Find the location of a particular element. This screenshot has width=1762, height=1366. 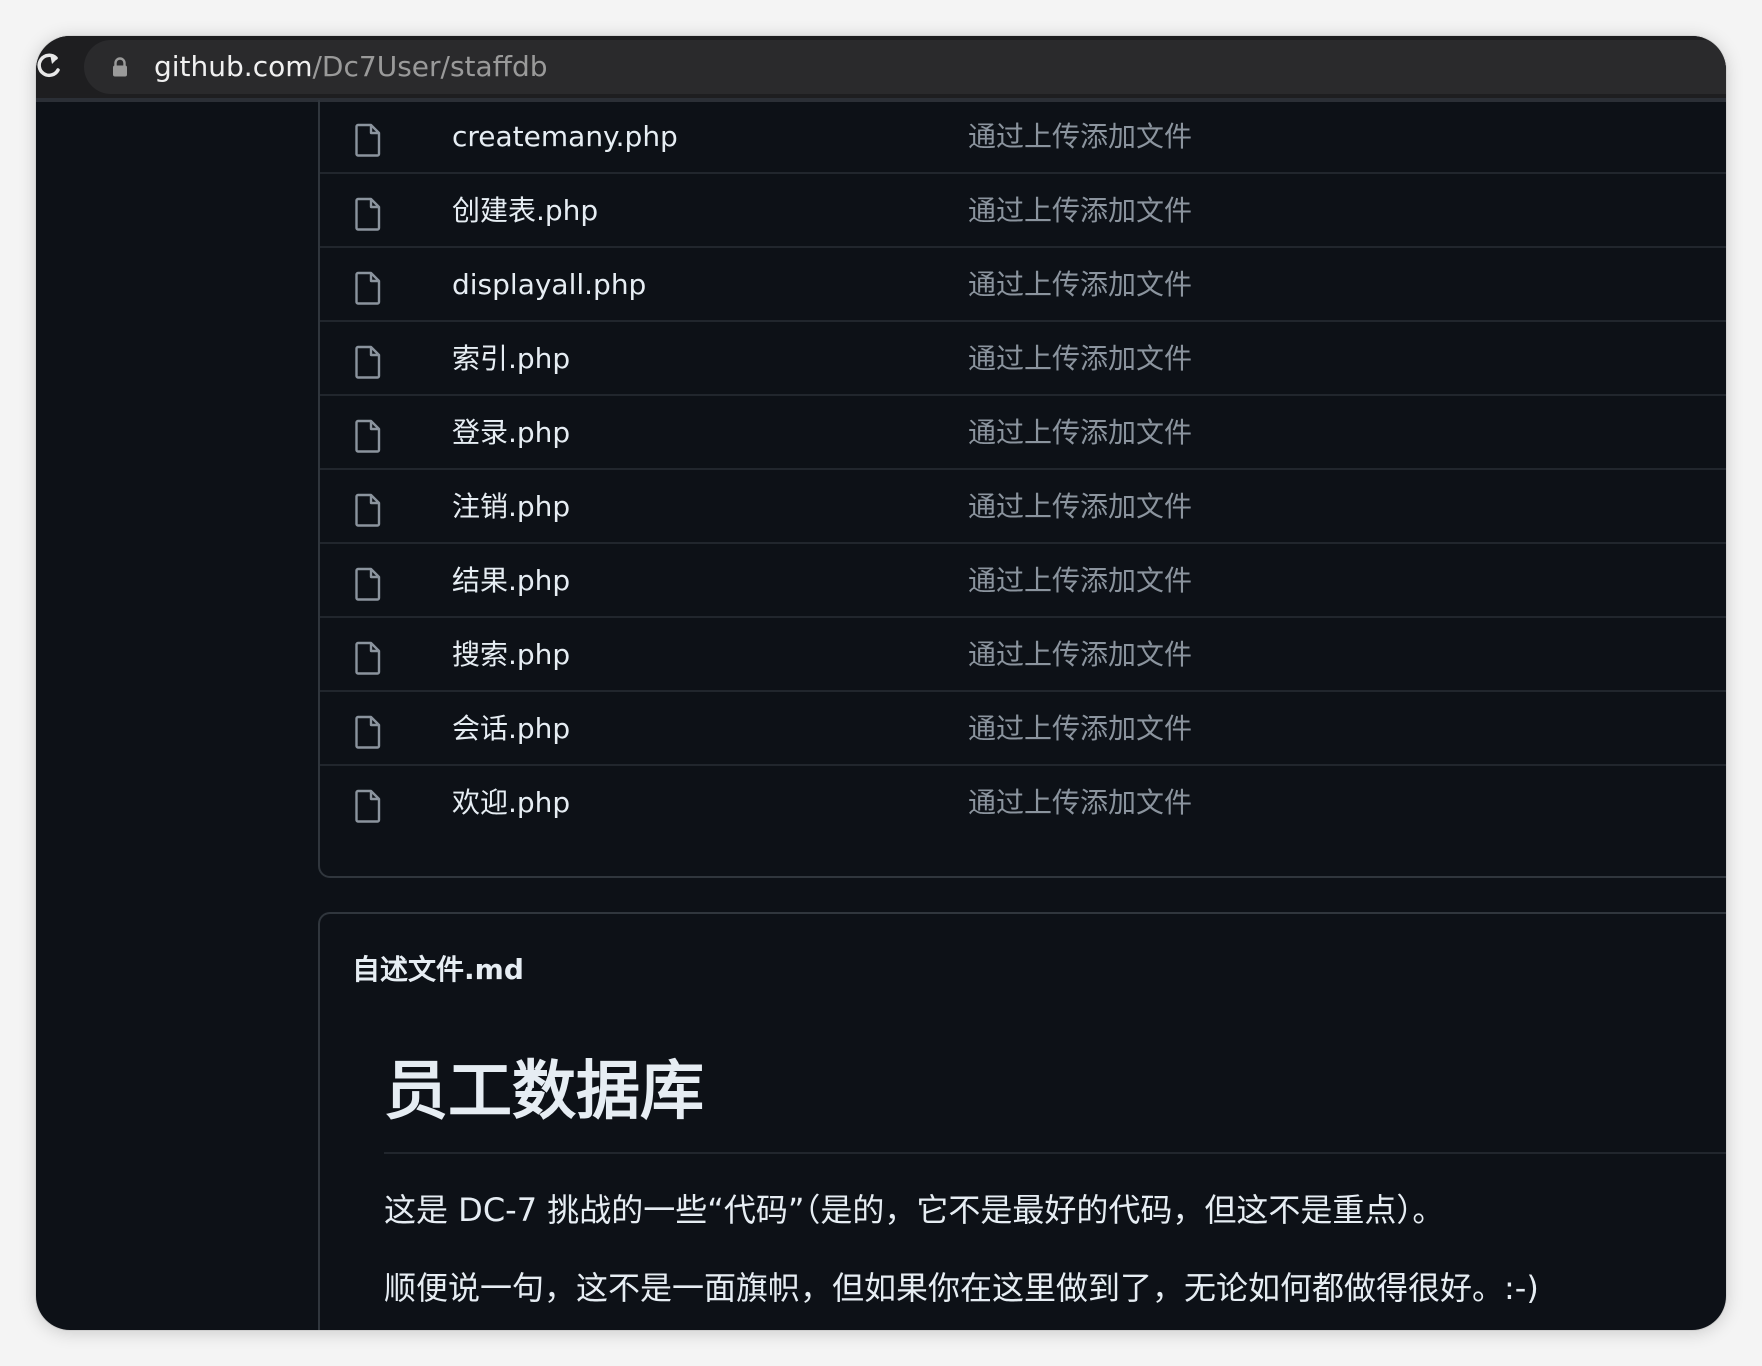

file-row: 搜索.php 通过上传添加文件 is located at coordinates (1023, 655).